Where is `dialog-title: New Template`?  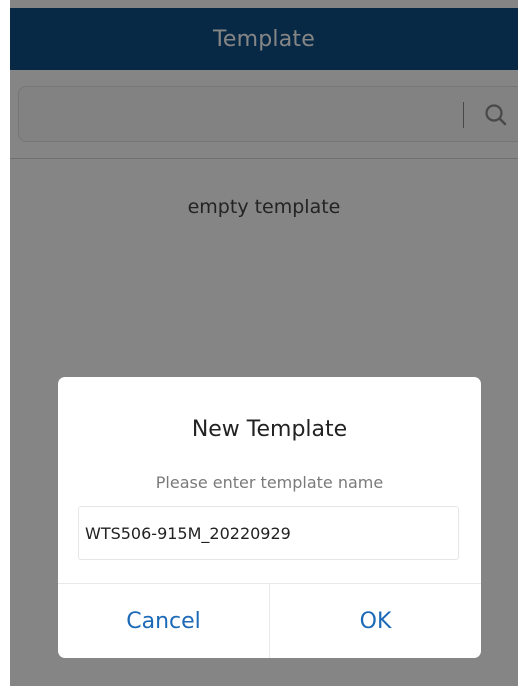
dialog-title: New Template is located at coordinates (269, 429).